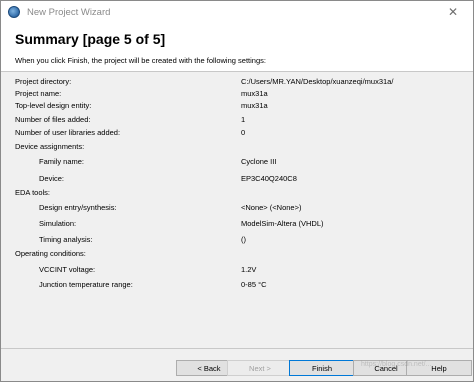  What do you see at coordinates (254, 93) in the screenshot?
I see `project-name-value: mux31a` at bounding box center [254, 93].